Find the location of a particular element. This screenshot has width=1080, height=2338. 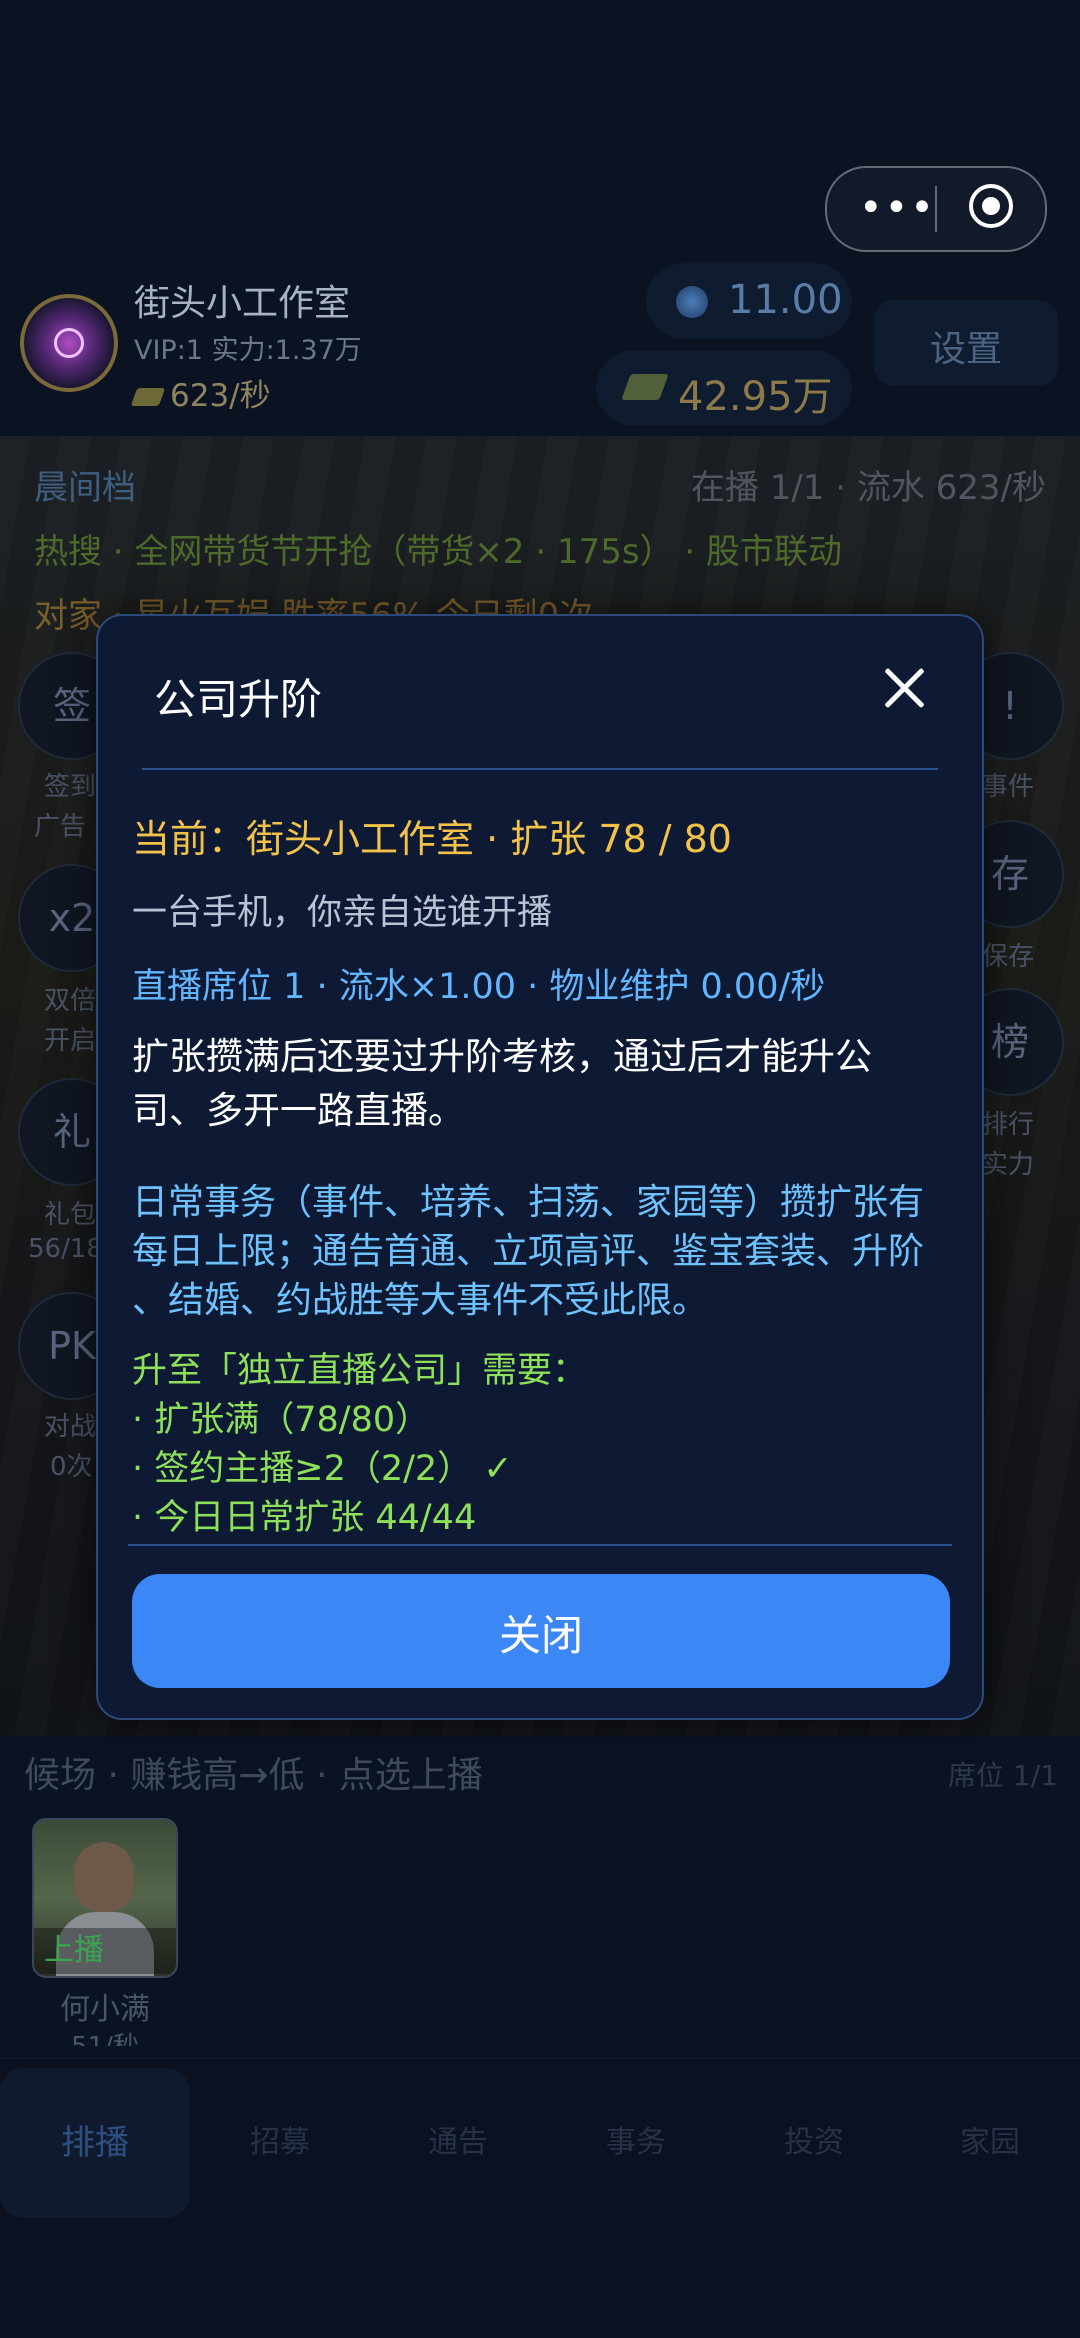

company-avatar is located at coordinates (69, 343).